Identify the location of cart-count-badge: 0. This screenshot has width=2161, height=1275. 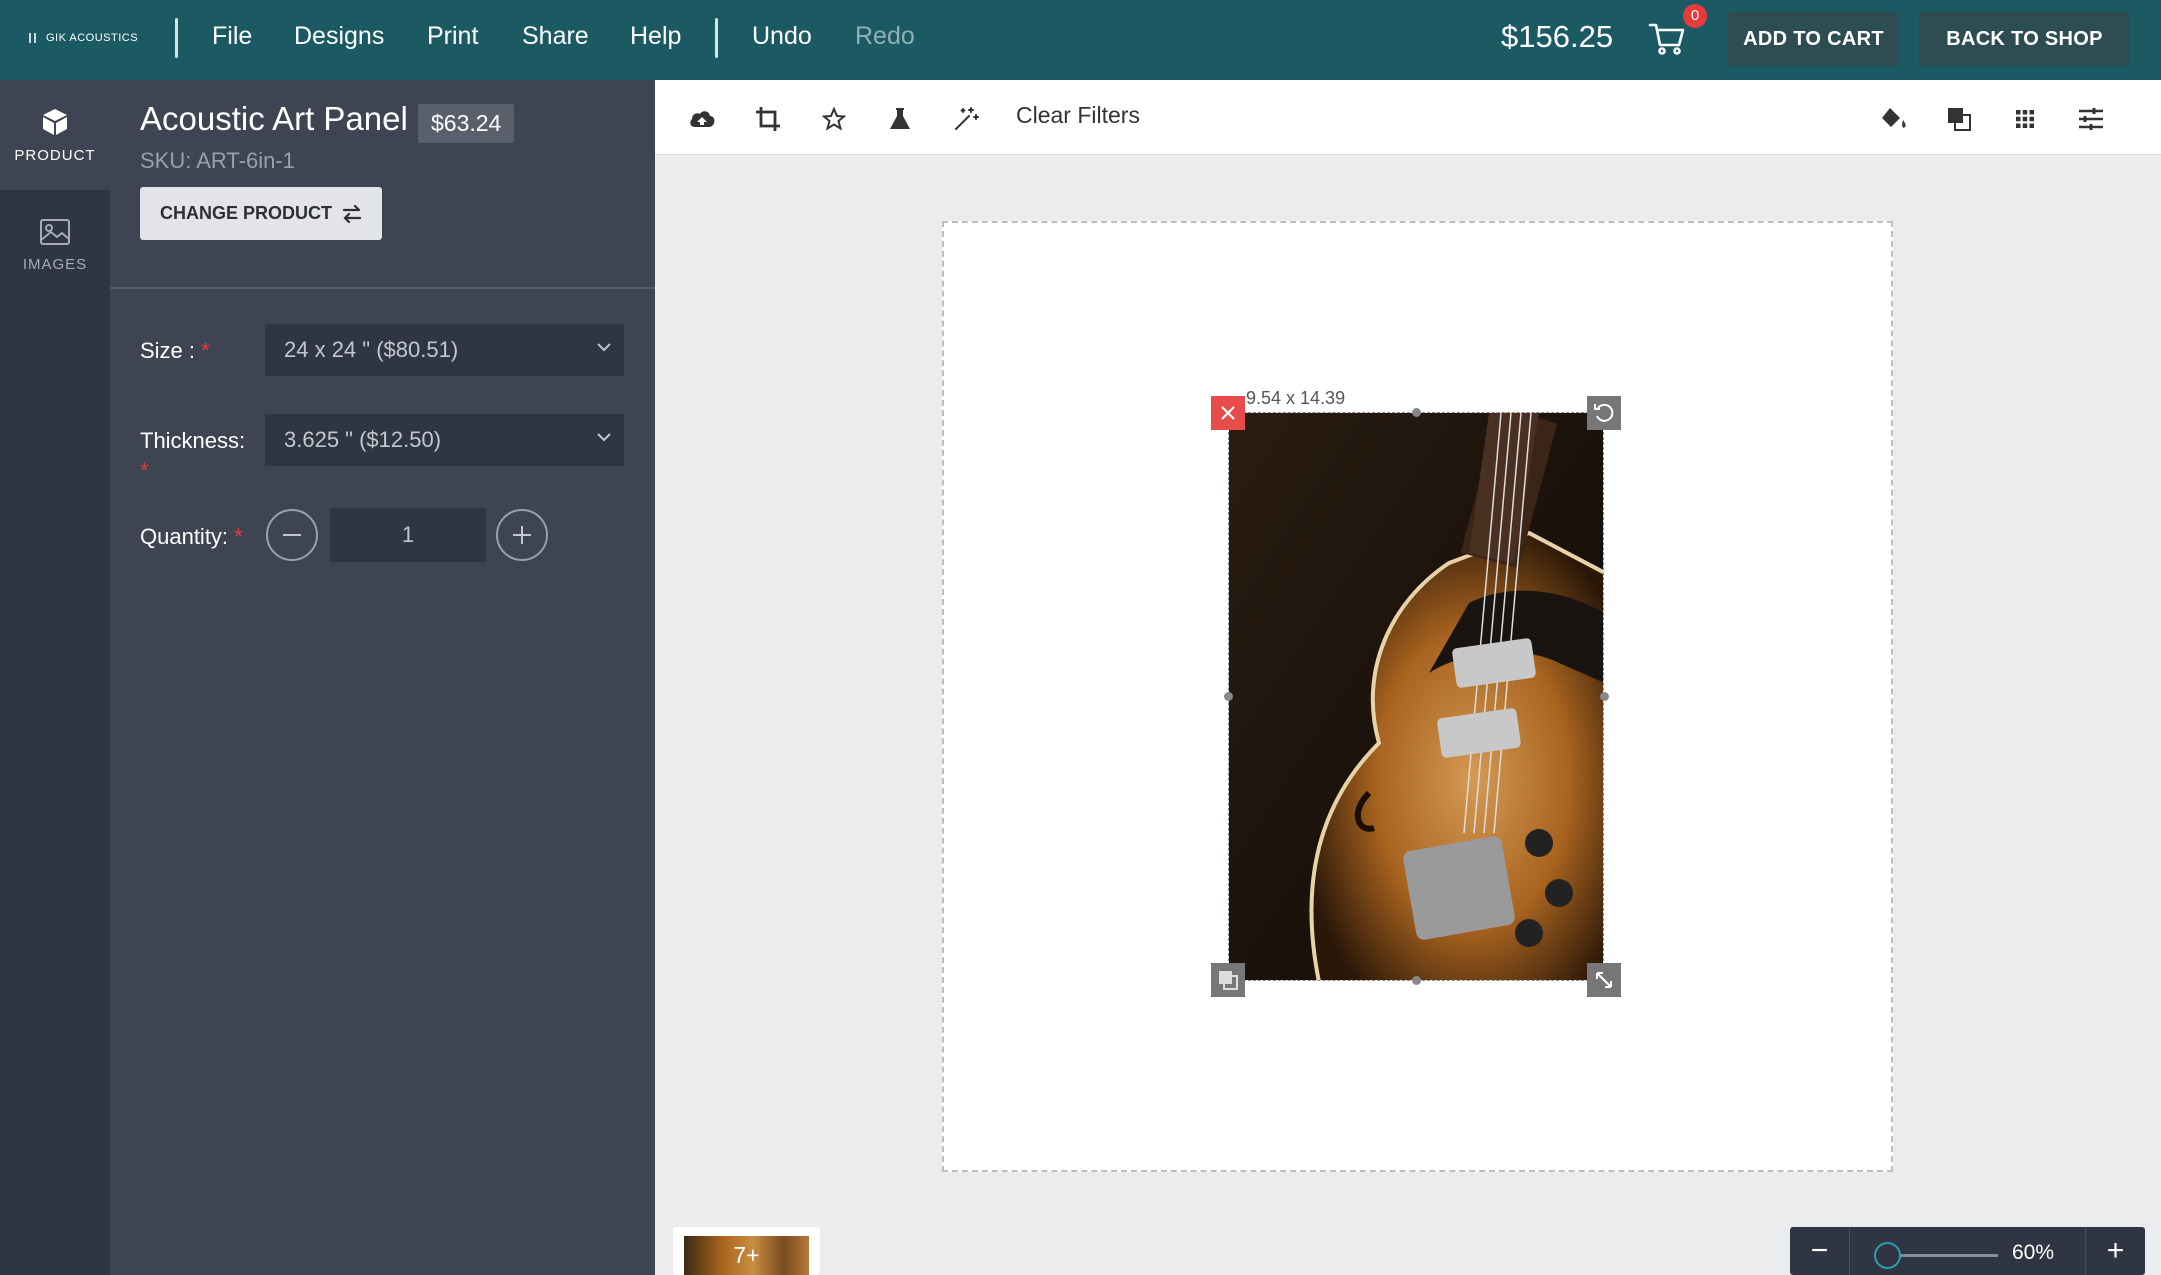
(1695, 16).